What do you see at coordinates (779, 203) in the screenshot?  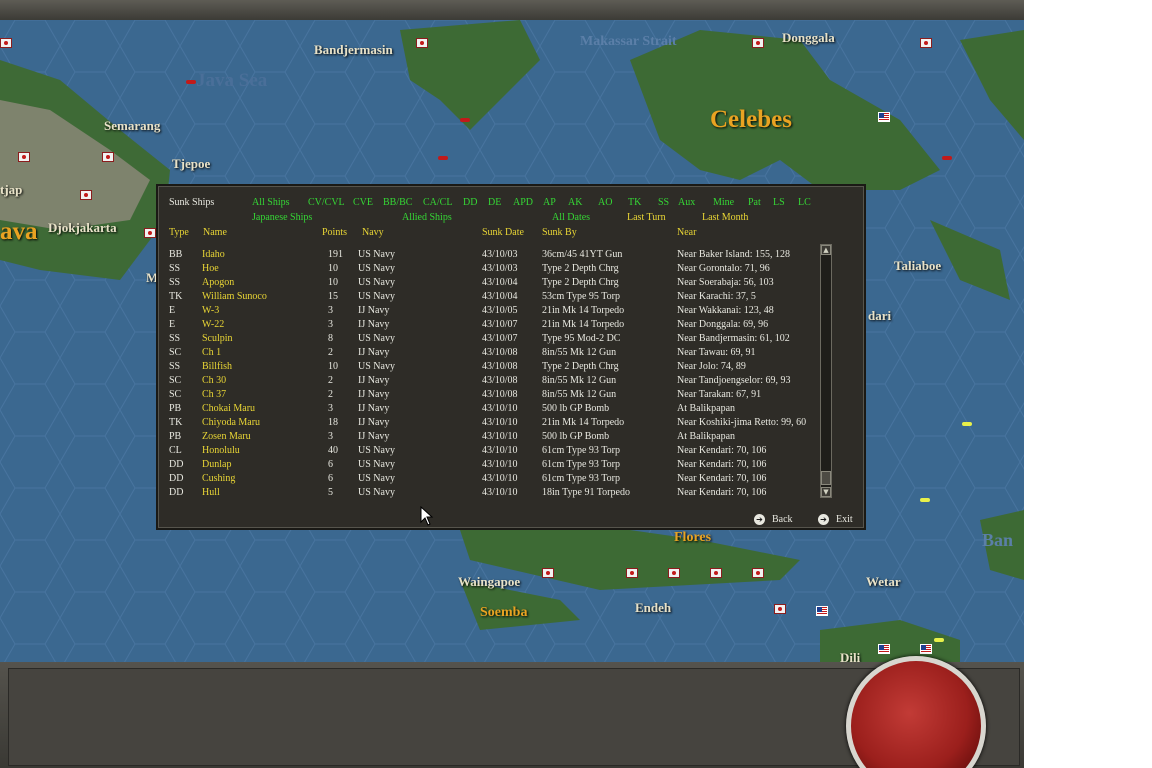 I see `filter-ls: LS` at bounding box center [779, 203].